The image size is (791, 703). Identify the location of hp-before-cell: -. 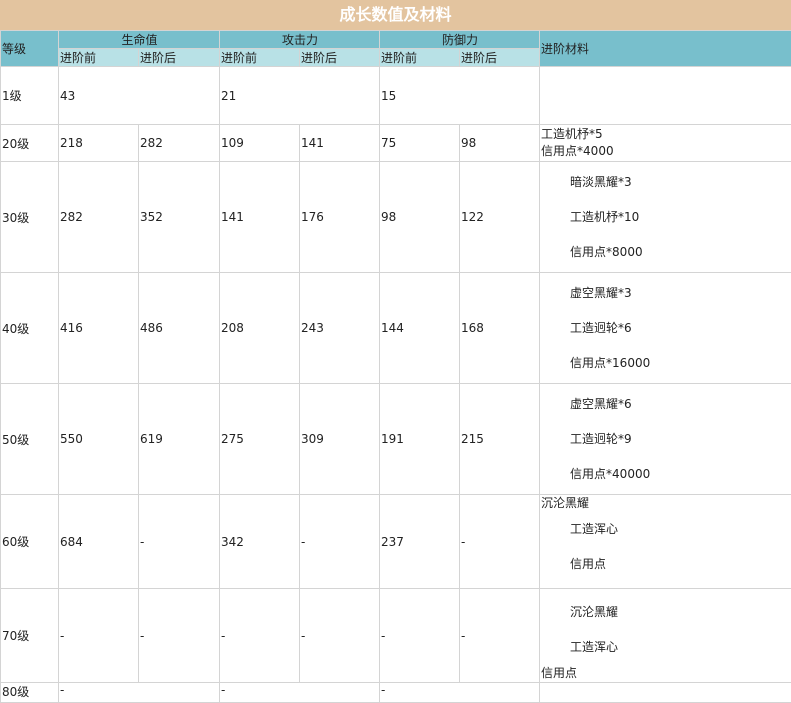
(99, 636).